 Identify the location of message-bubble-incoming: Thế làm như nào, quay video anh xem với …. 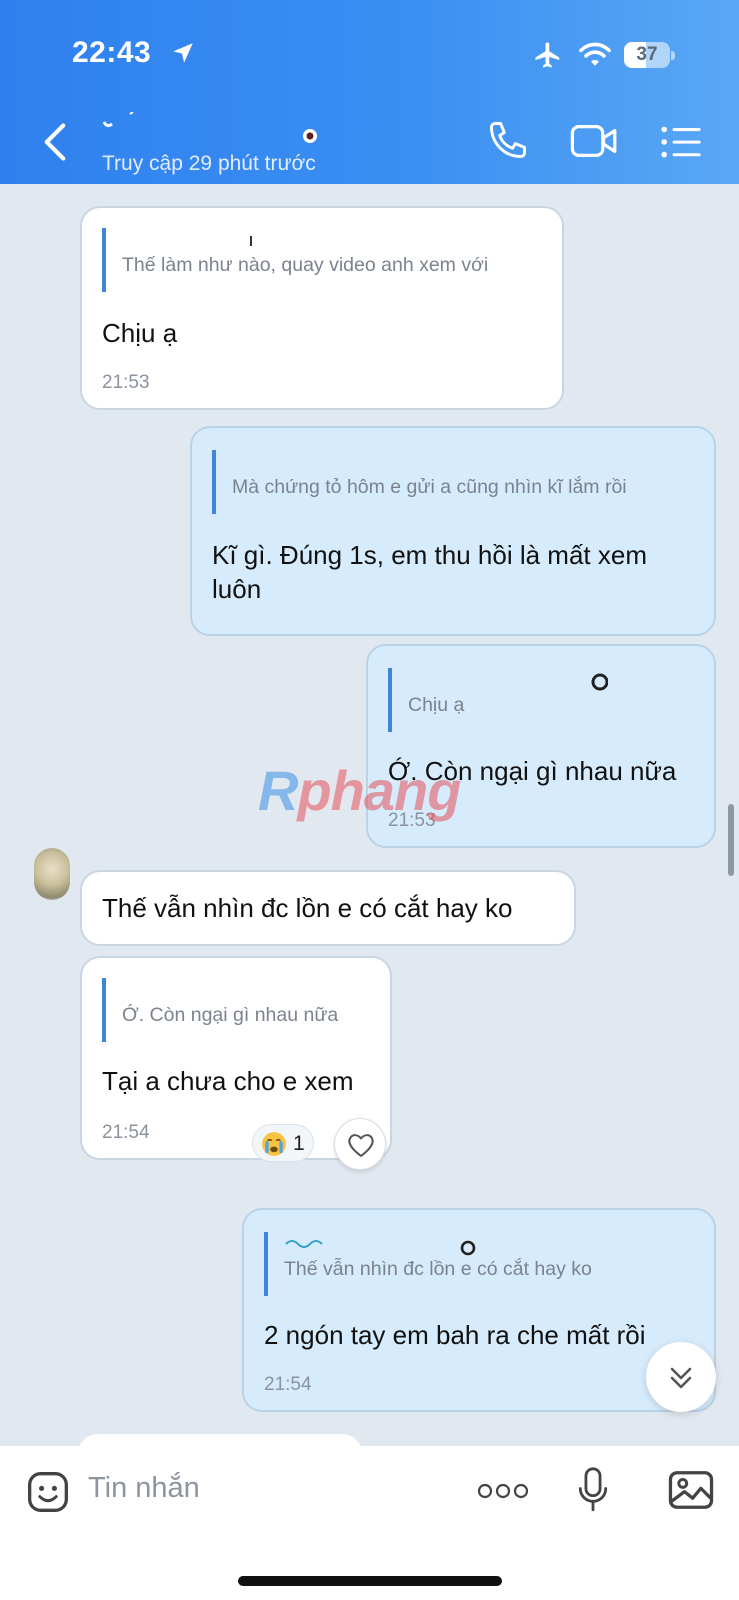
(322, 308).